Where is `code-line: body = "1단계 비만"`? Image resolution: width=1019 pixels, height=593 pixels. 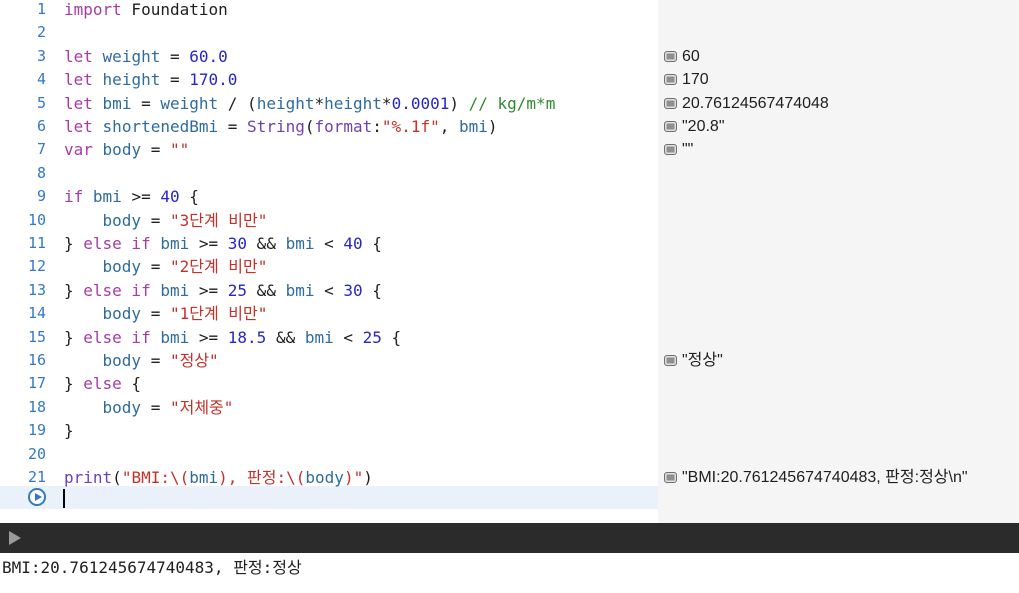 code-line: body = "1단계 비만" is located at coordinates (166, 313).